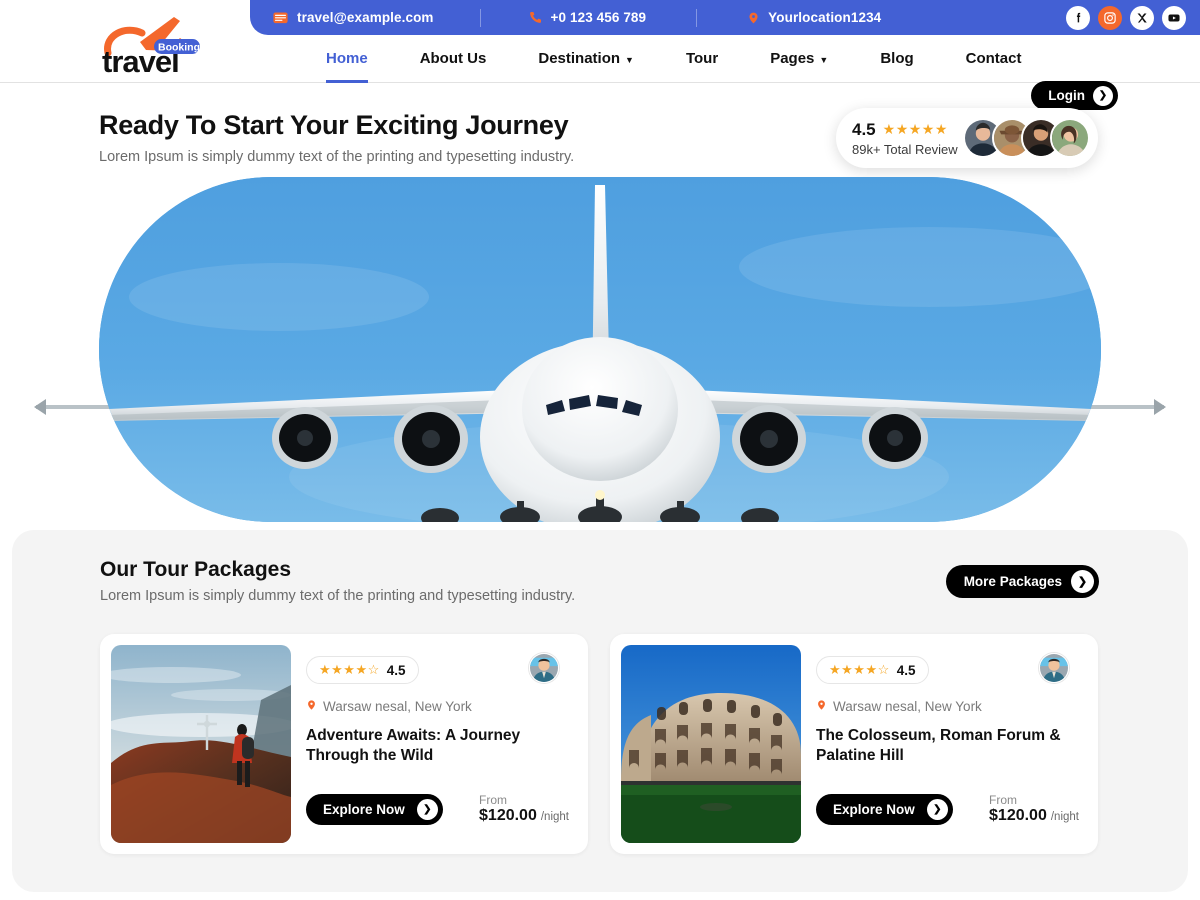  What do you see at coordinates (814, 18) in the screenshot?
I see `topbar-location: Yourlocation1234` at bounding box center [814, 18].